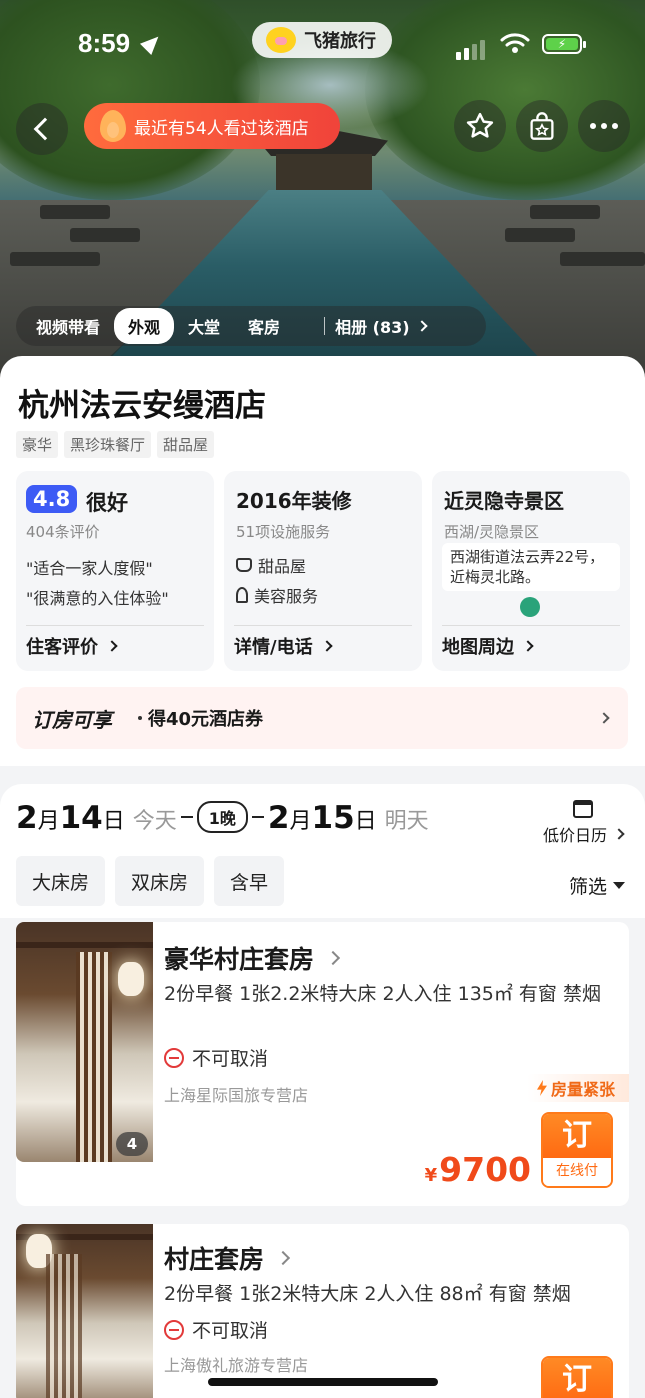 The width and height of the screenshot is (645, 1398). What do you see at coordinates (324, 172) in the screenshot?
I see `hero-pavilion` at bounding box center [324, 172].